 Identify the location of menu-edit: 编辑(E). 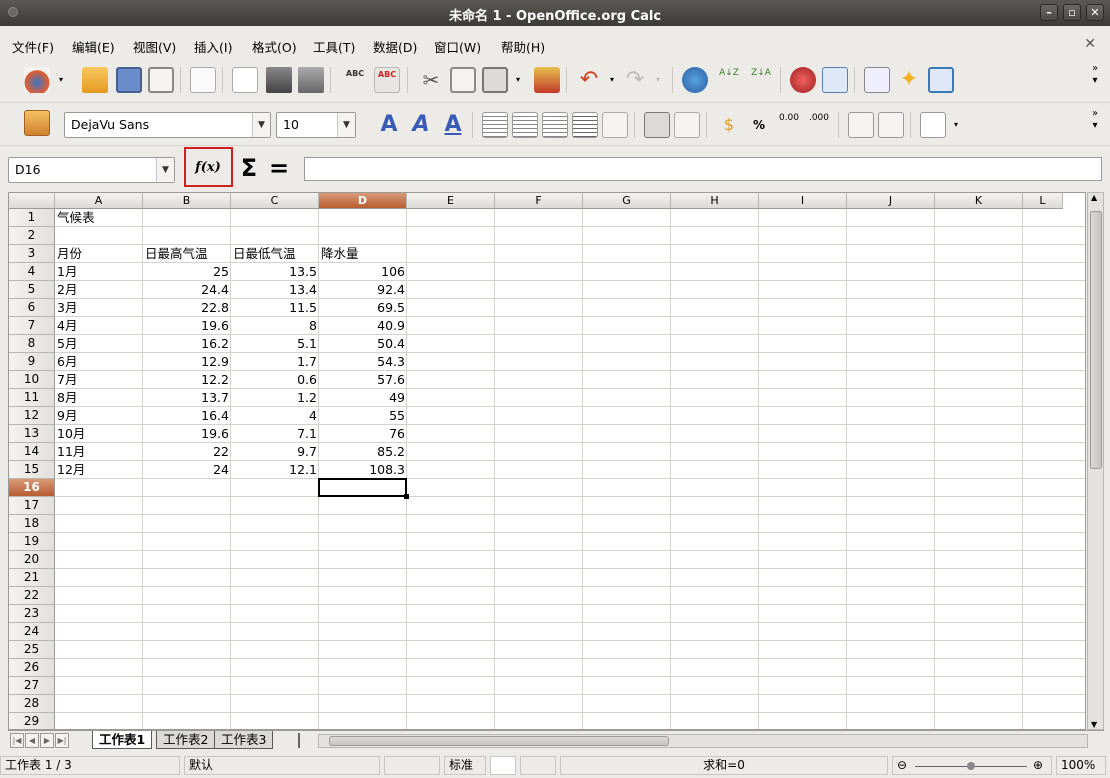
(93, 46).